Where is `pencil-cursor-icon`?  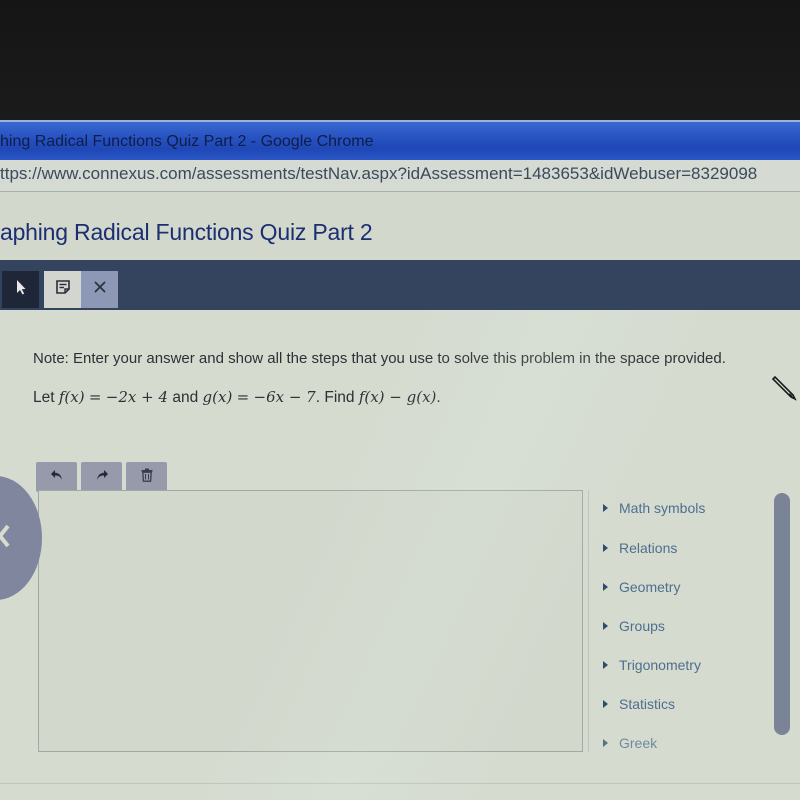 pencil-cursor-icon is located at coordinates (784, 392).